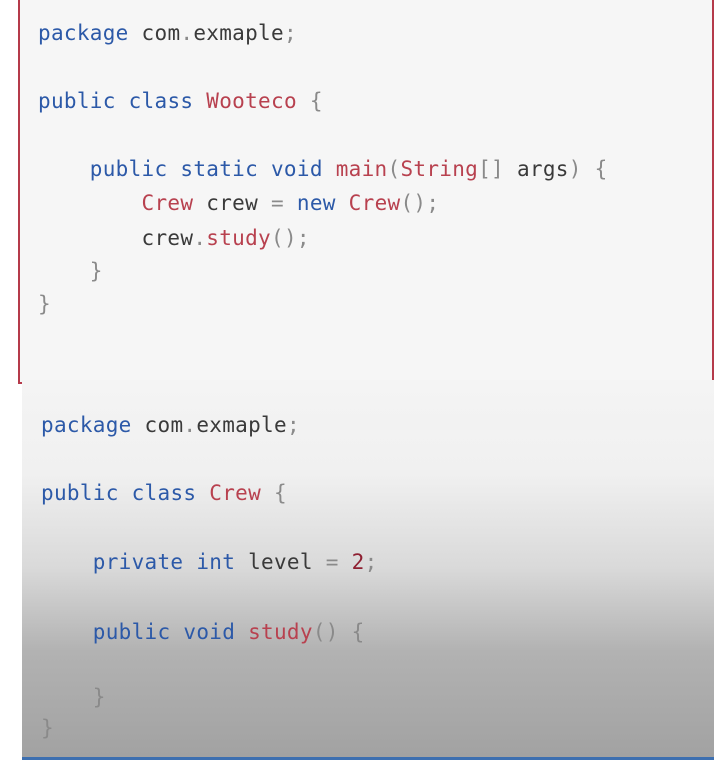  Describe the element at coordinates (309, 203) in the screenshot. I see `code-token: new` at that location.